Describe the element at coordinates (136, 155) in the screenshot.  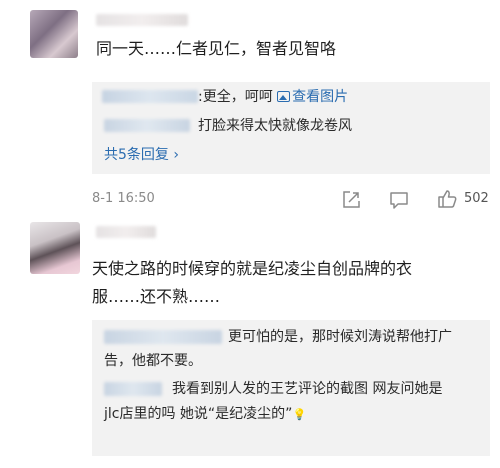
I see `more-replies-label: 共5条回复` at that location.